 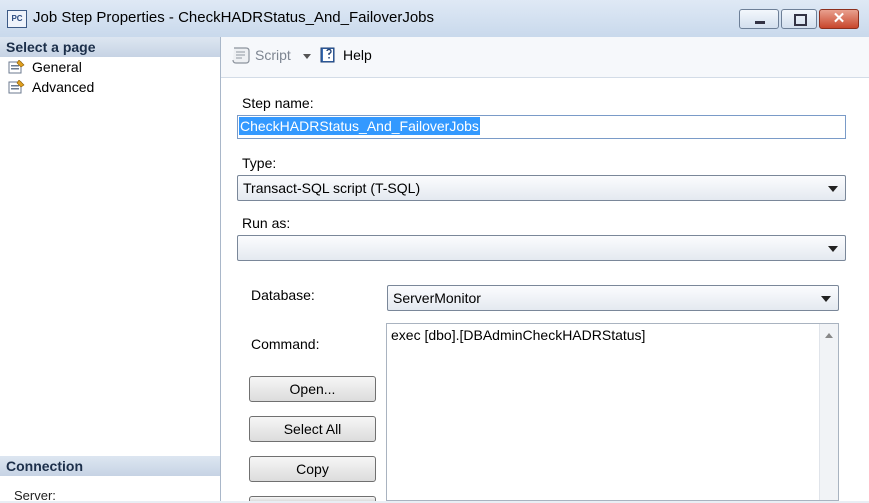 I want to click on minimize-icon, so click(x=760, y=22).